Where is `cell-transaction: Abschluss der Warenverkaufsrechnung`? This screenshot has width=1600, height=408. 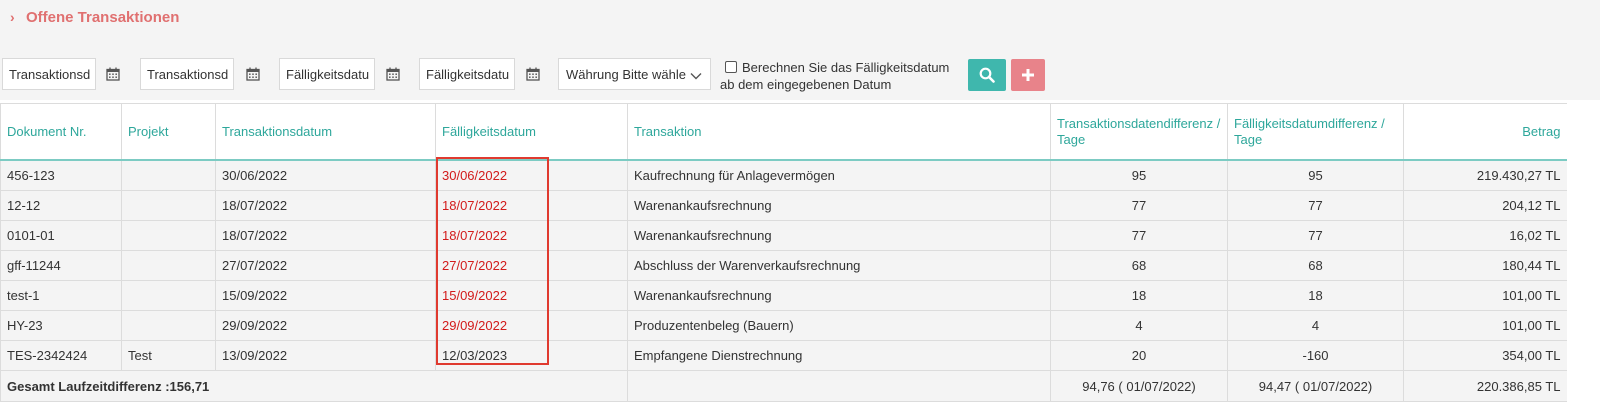 cell-transaction: Abschluss der Warenverkaufsrechnung is located at coordinates (839, 265).